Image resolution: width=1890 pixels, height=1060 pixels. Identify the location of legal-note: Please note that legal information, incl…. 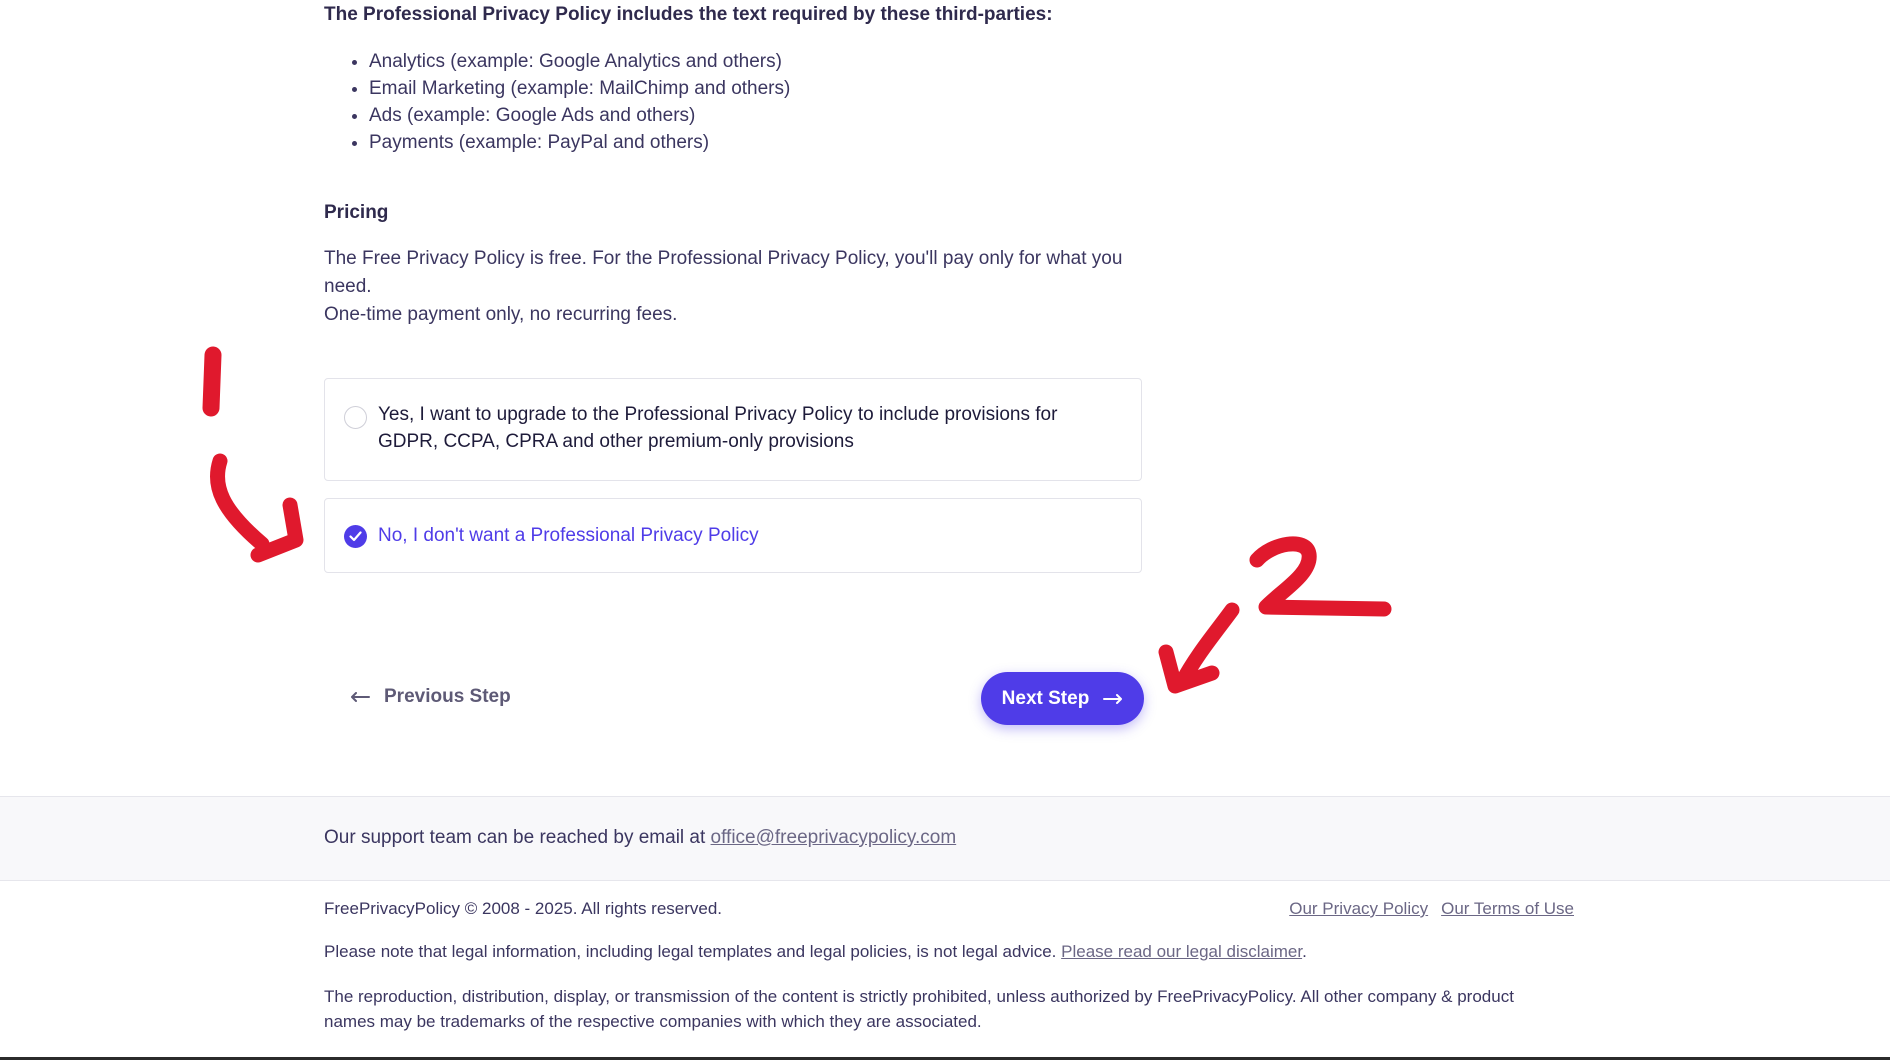
(815, 952).